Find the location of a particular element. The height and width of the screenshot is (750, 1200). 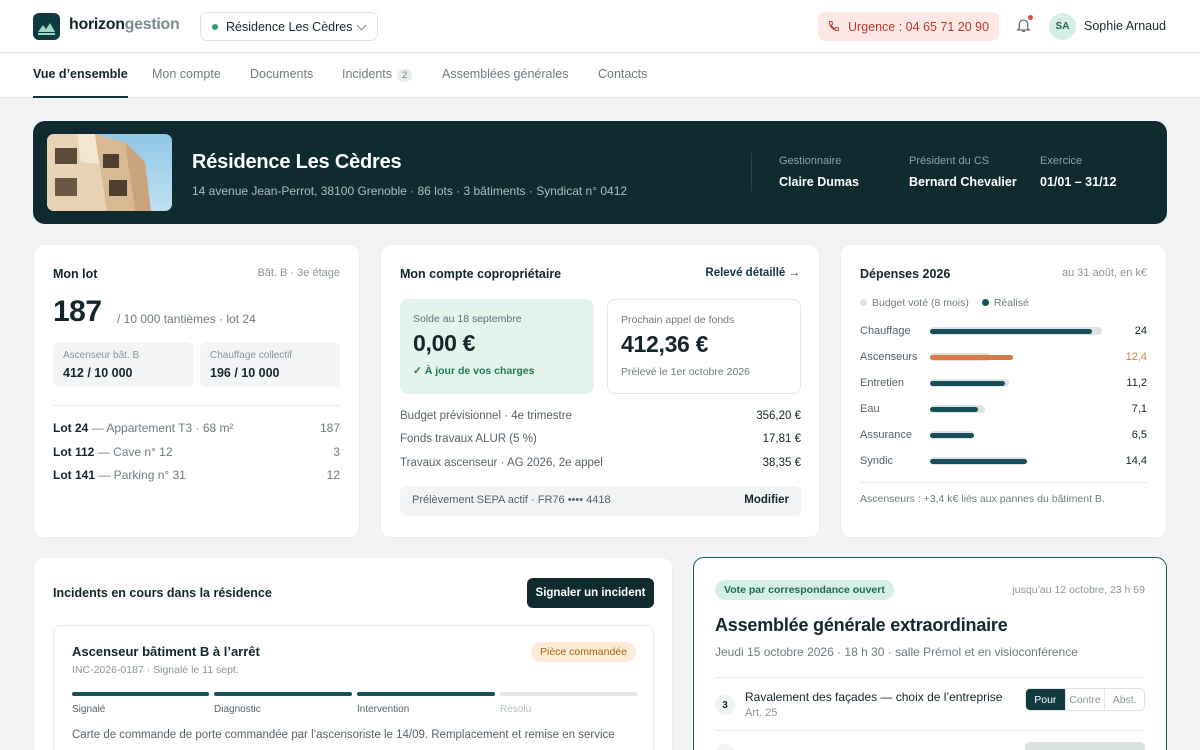

lot-row: Lot 112 — Cave n° 12 3 is located at coordinates (196, 452).